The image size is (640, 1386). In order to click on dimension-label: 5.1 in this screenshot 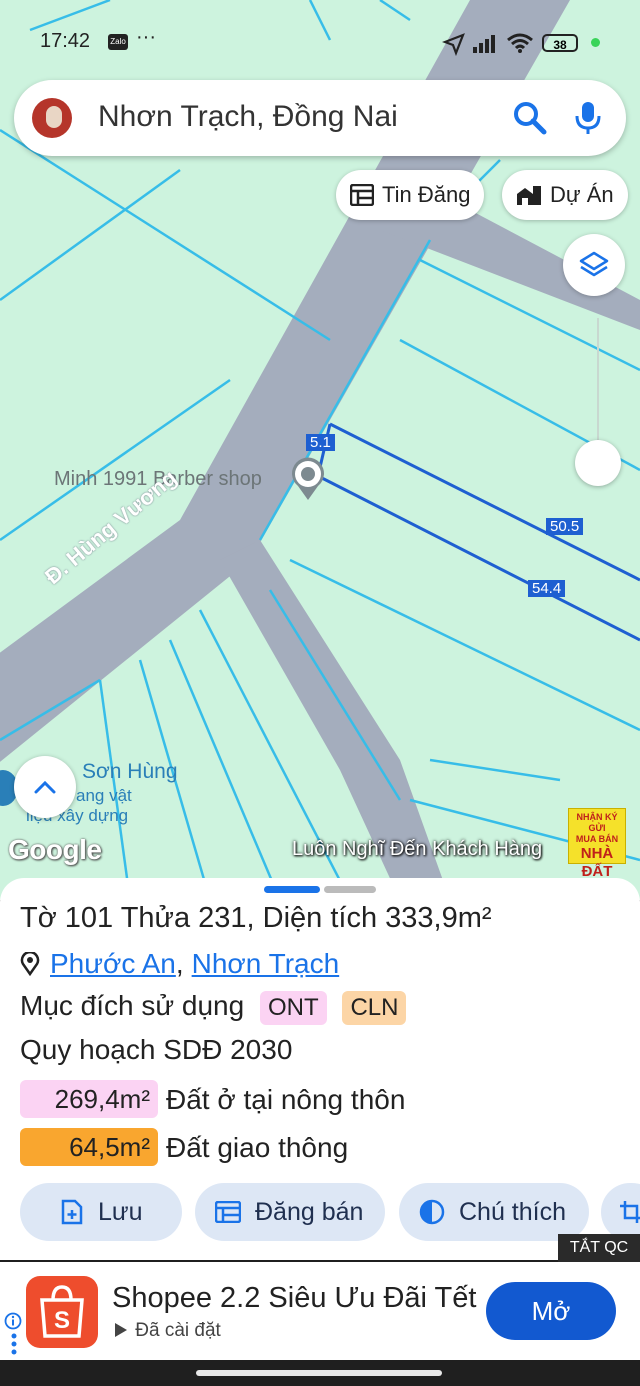, I will do `click(320, 442)`.